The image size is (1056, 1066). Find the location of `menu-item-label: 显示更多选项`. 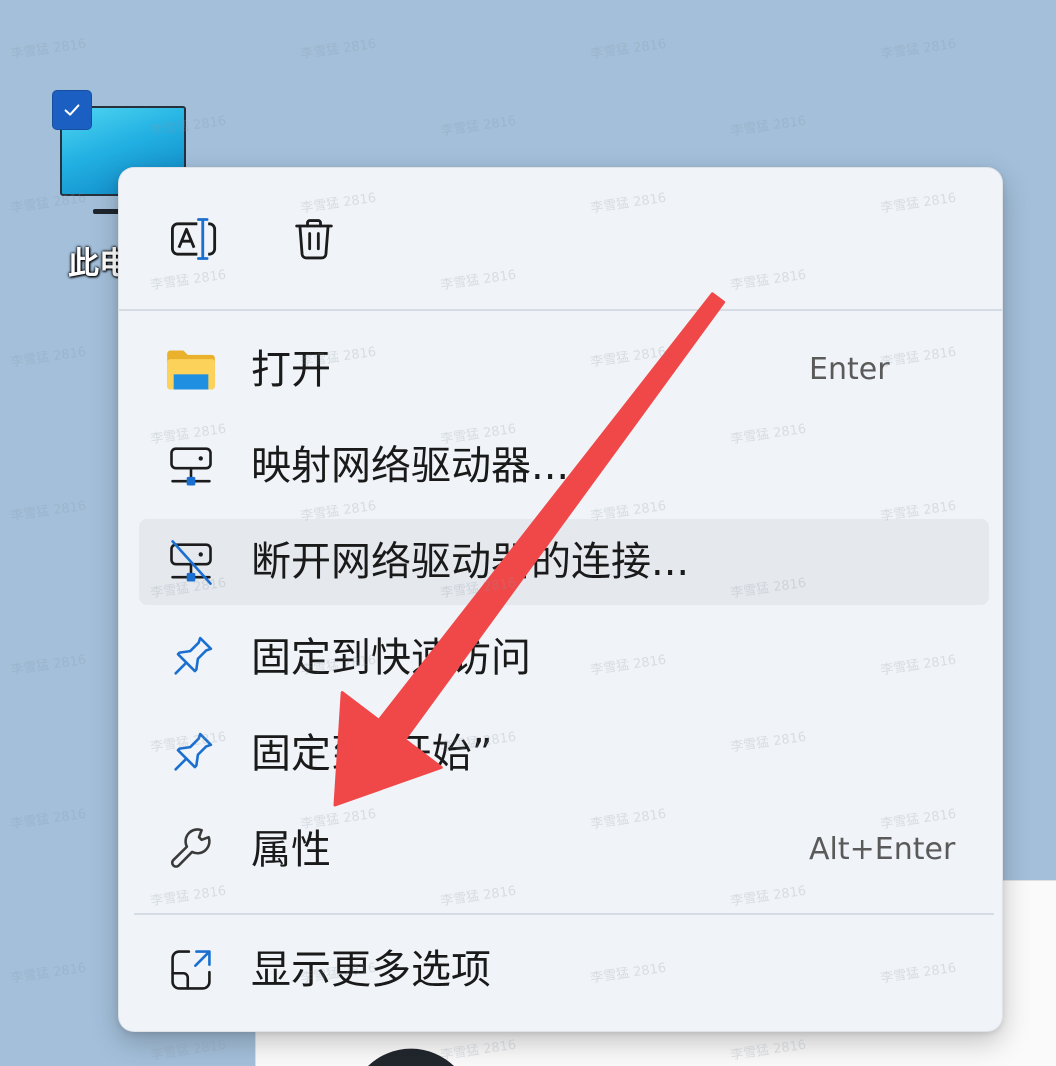

menu-item-label: 显示更多选项 is located at coordinates (371, 970).